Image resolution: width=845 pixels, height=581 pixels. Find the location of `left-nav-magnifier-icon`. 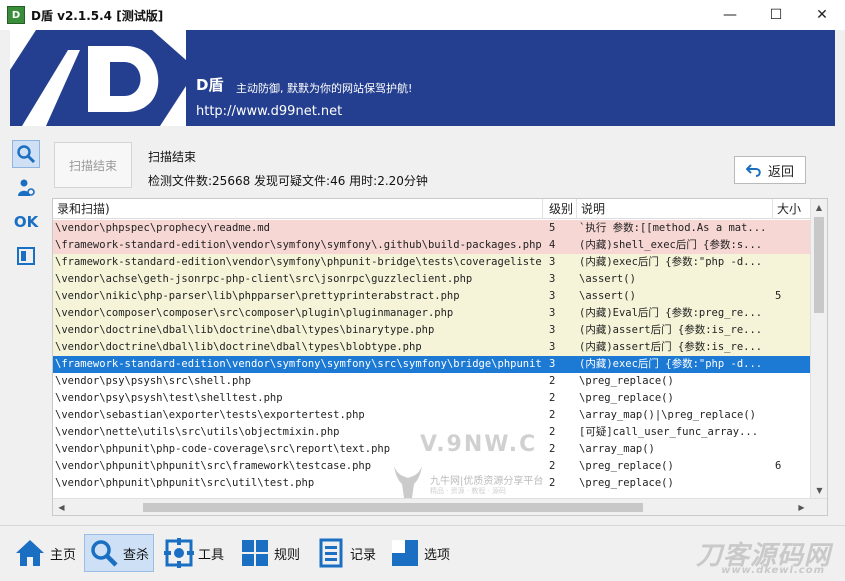

left-nav-magnifier-icon is located at coordinates (26, 154).